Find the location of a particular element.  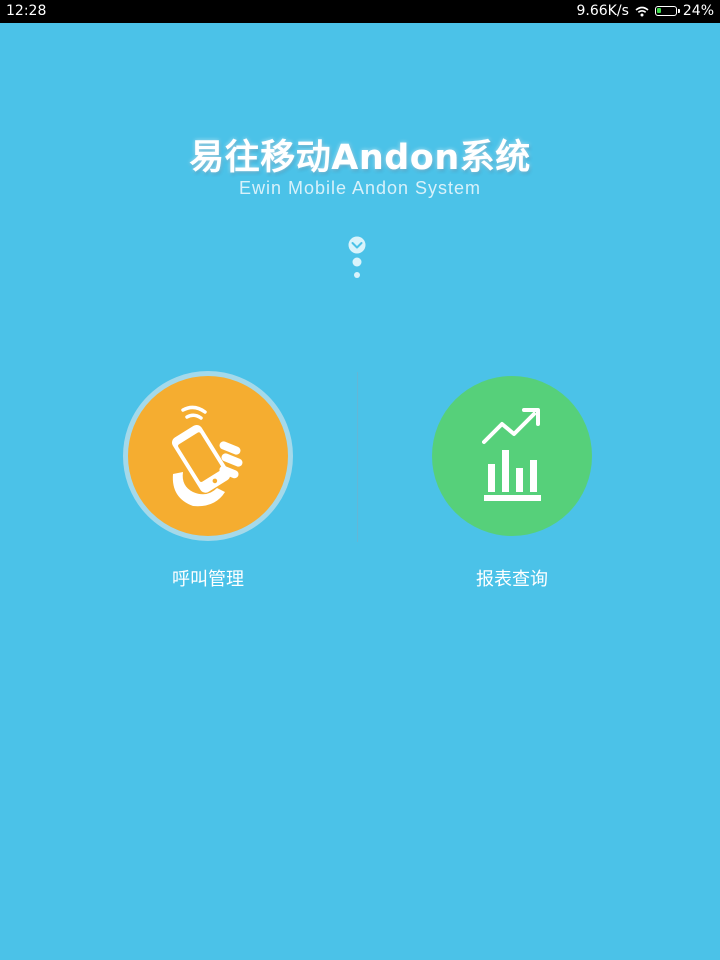

app-subtitle: Ewin Mobile Andon System is located at coordinates (360, 188).